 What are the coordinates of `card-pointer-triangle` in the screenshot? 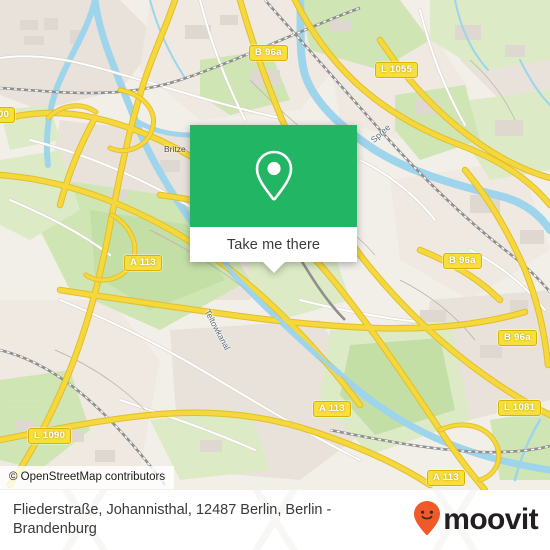 It's located at (273, 267).